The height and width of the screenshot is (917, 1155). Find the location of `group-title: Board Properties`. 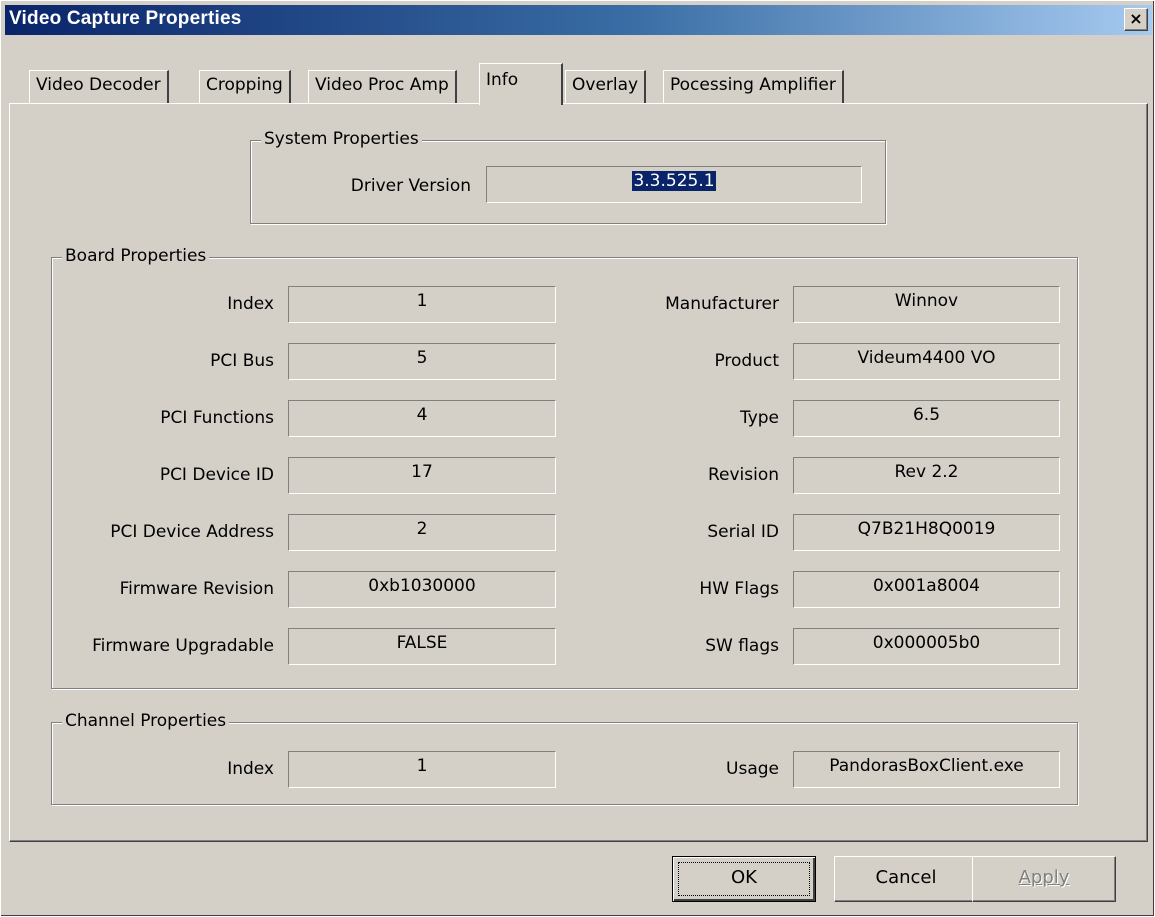

group-title: Board Properties is located at coordinates (136, 256).